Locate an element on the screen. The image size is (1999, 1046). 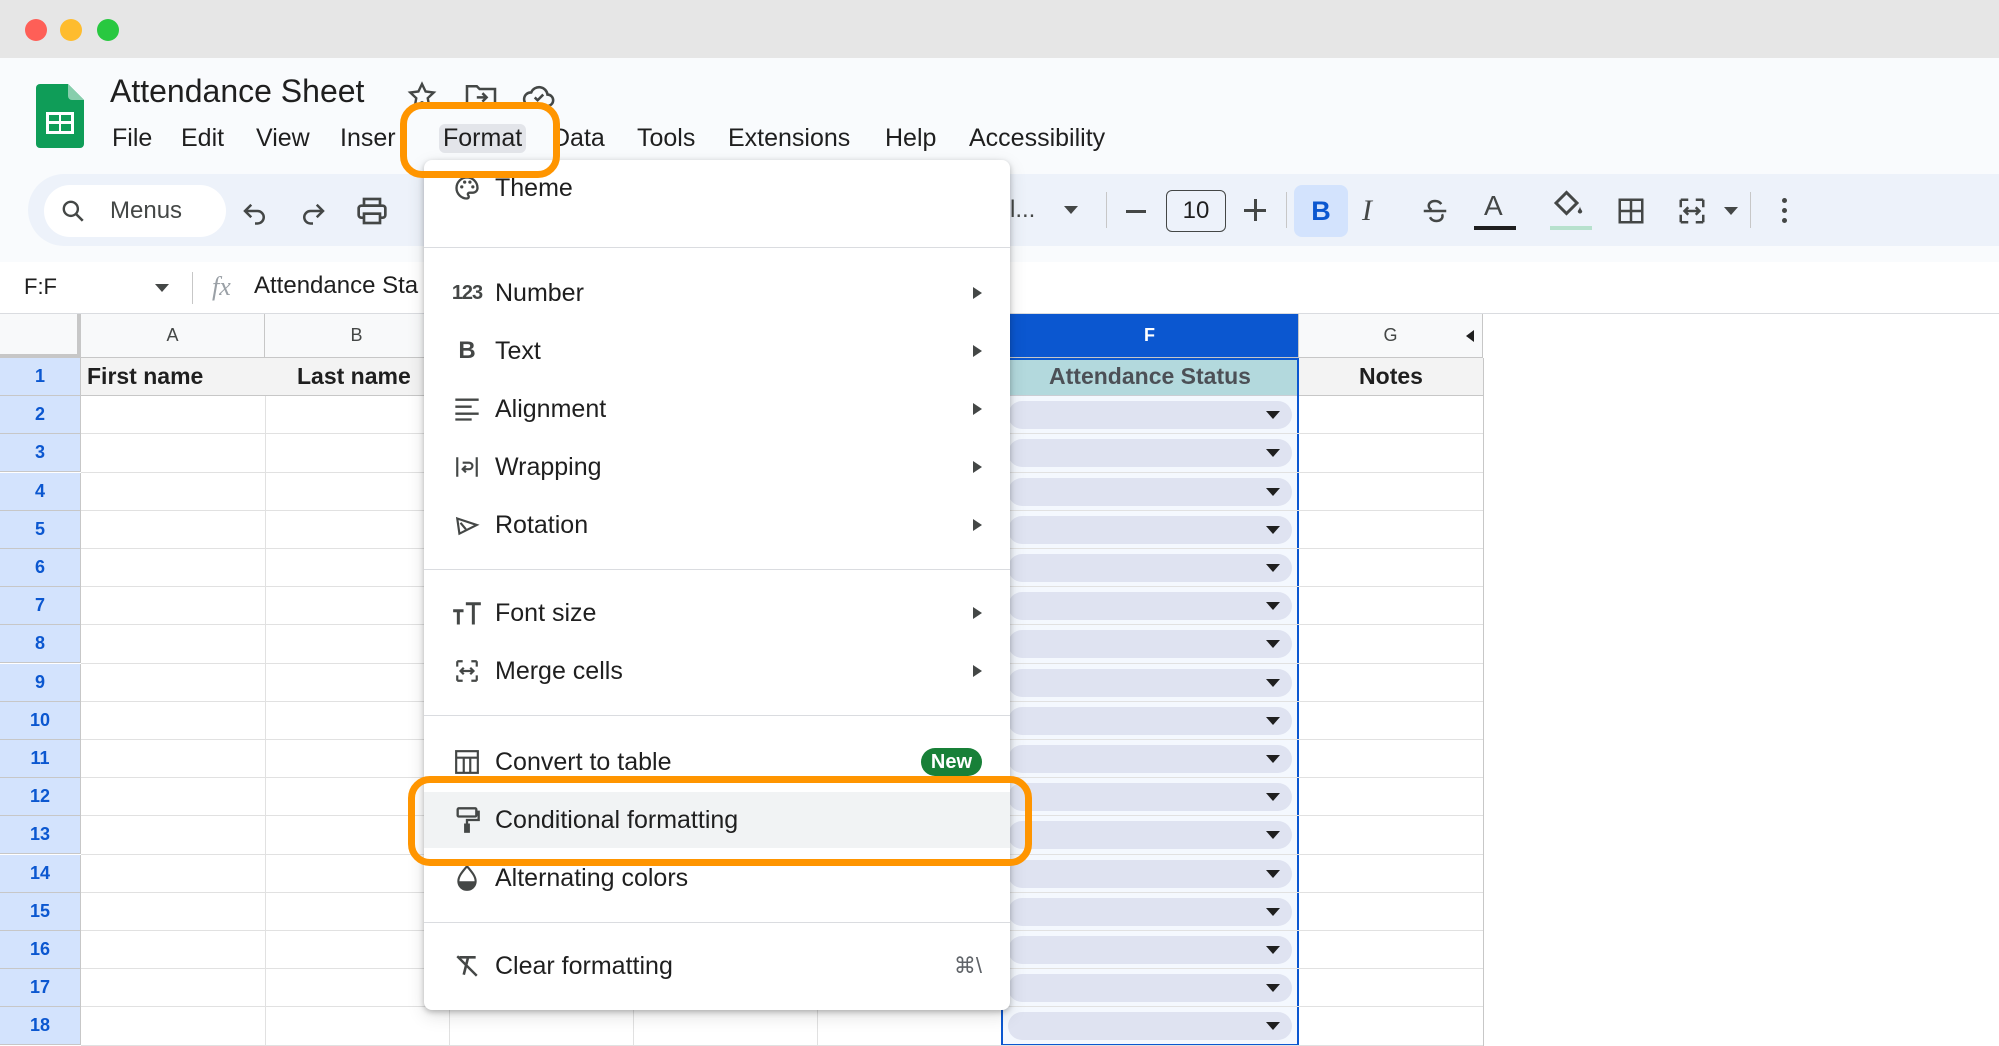
row-header: 18 is located at coordinates (40, 1026).